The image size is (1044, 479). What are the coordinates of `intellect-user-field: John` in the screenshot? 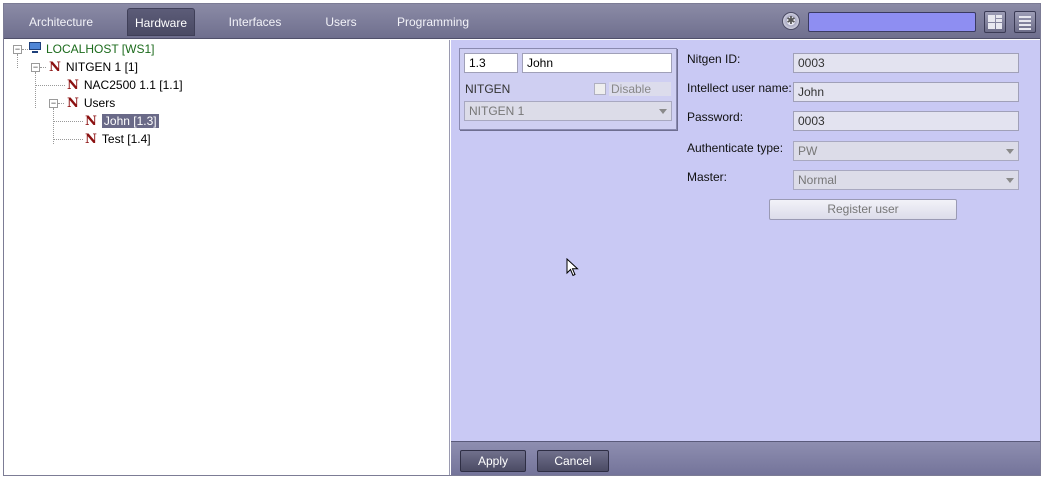 It's located at (906, 92).